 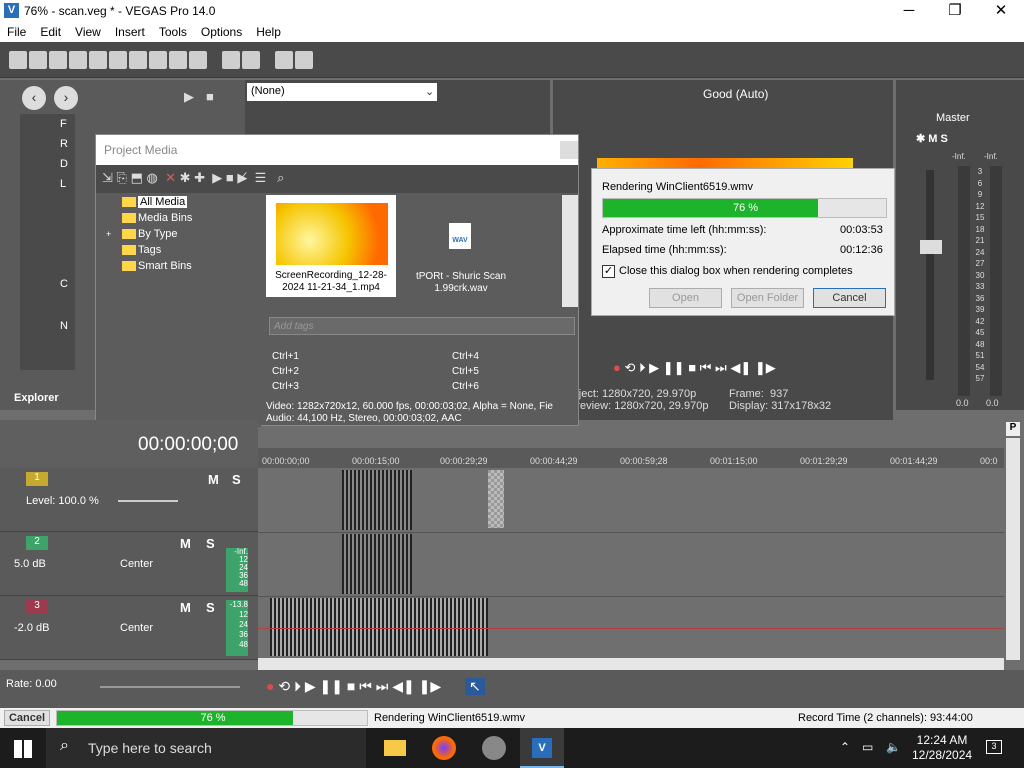 I want to click on copy-icon, so click(x=158, y=60).